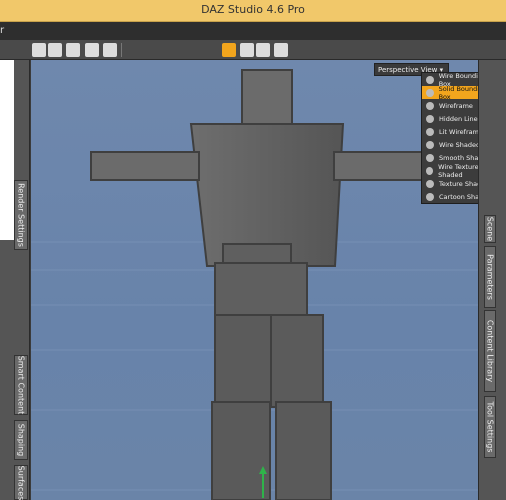 Image resolution: width=506 pixels, height=500 pixels. What do you see at coordinates (430, 118) in the screenshot?
I see `hidden-line-icon` at bounding box center [430, 118].